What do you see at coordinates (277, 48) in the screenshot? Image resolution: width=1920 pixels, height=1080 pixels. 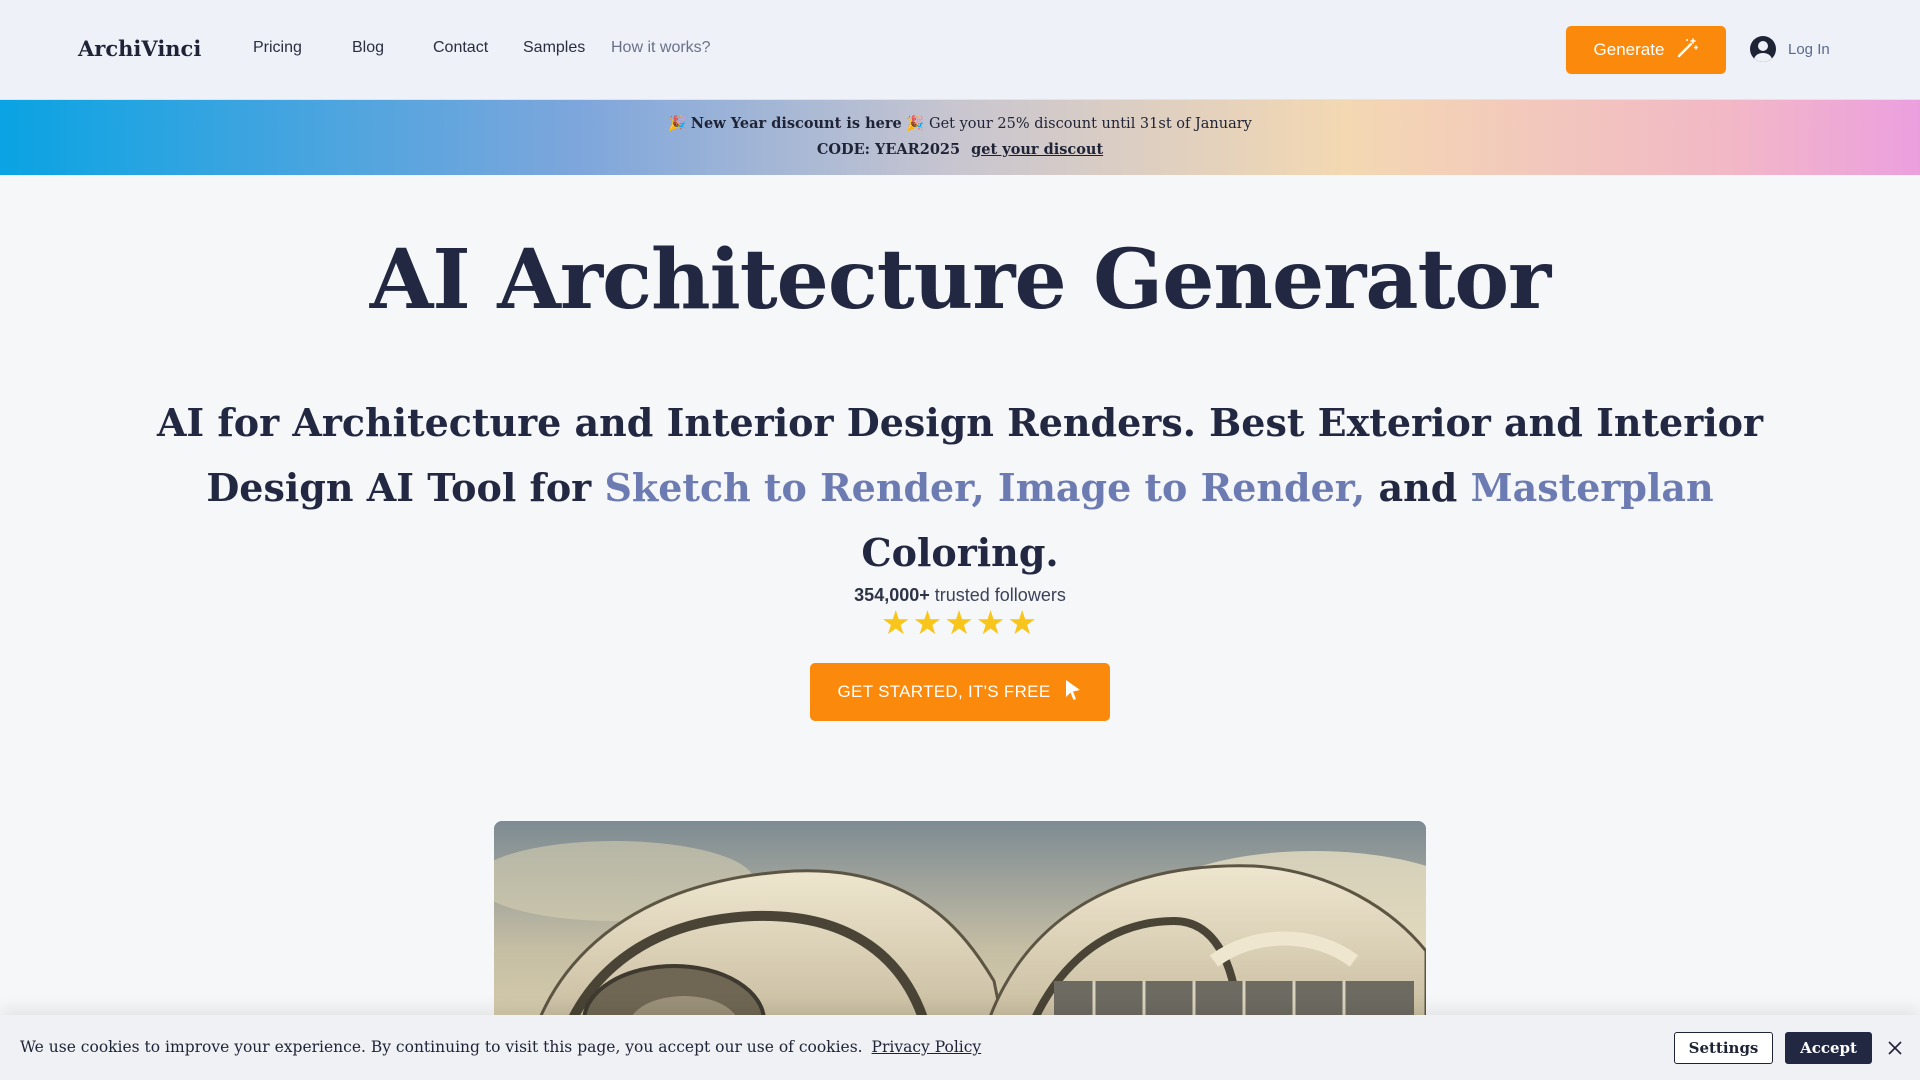 I see `nav-link-pricing: Pricing` at bounding box center [277, 48].